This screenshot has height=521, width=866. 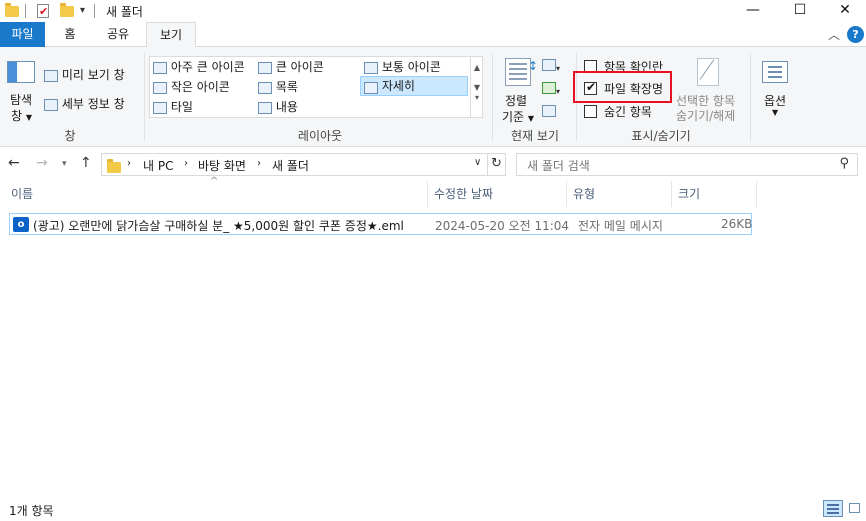 I want to click on size-columns-button, so click(x=549, y=112).